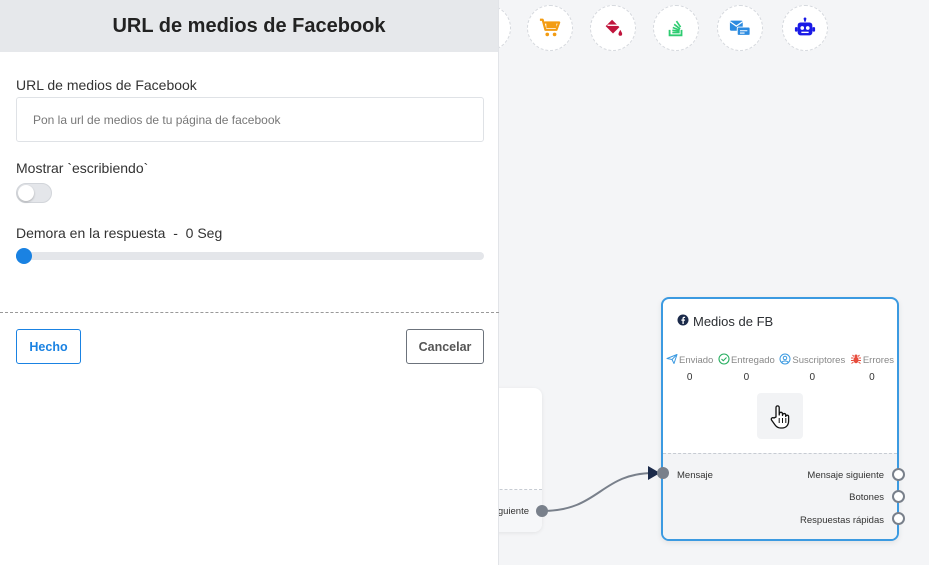 This screenshot has height=565, width=929. Describe the element at coordinates (733, 321) in the screenshot. I see `node-title-text: Medios de FB` at that location.